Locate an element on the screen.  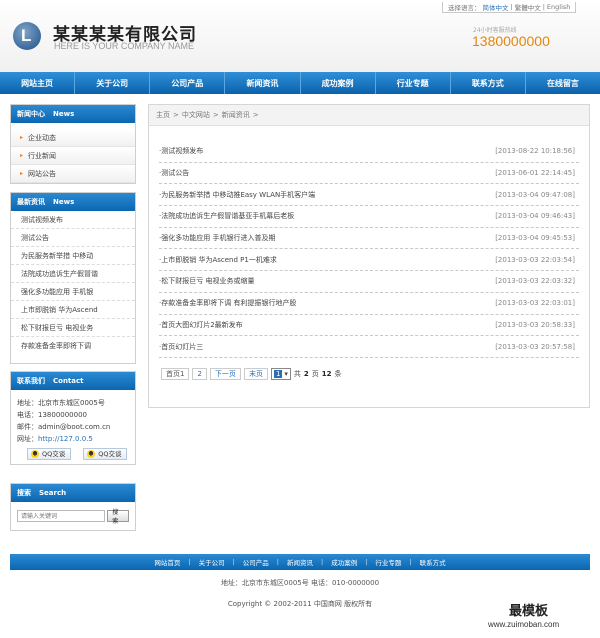
news-date: [2013-03-04 09:46:43] is located at coordinates (535, 216).